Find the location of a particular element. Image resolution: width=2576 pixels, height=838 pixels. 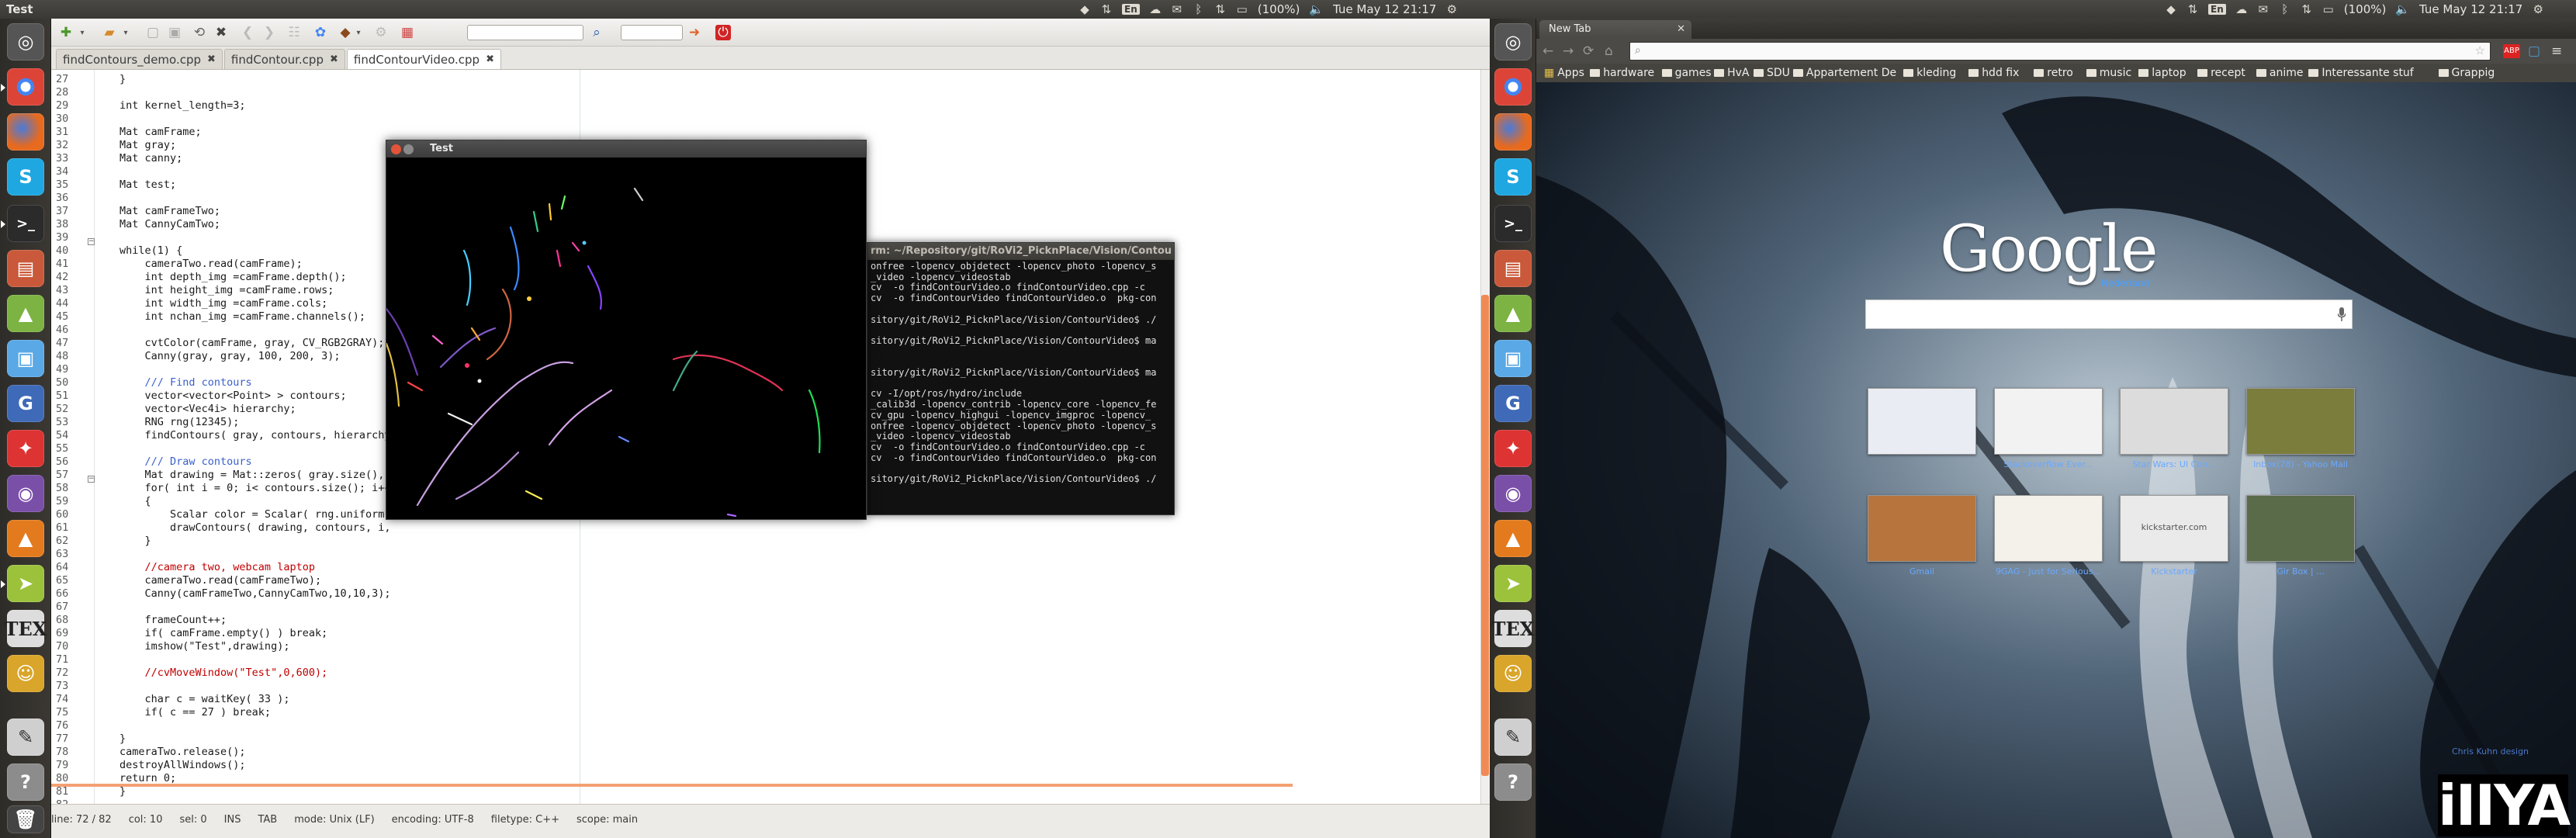

code-line: 63 is located at coordinates (710, 554).